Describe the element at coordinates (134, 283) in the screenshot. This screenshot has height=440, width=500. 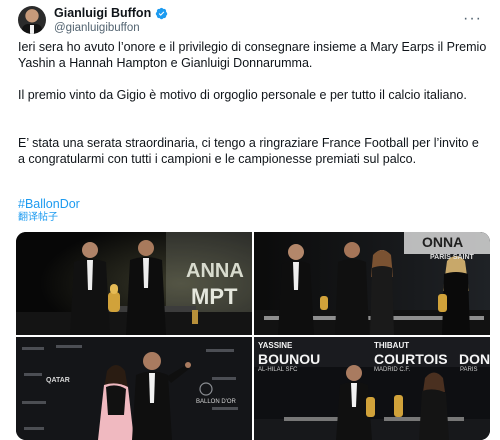
I see `photo-1: ANNA MPT` at that location.